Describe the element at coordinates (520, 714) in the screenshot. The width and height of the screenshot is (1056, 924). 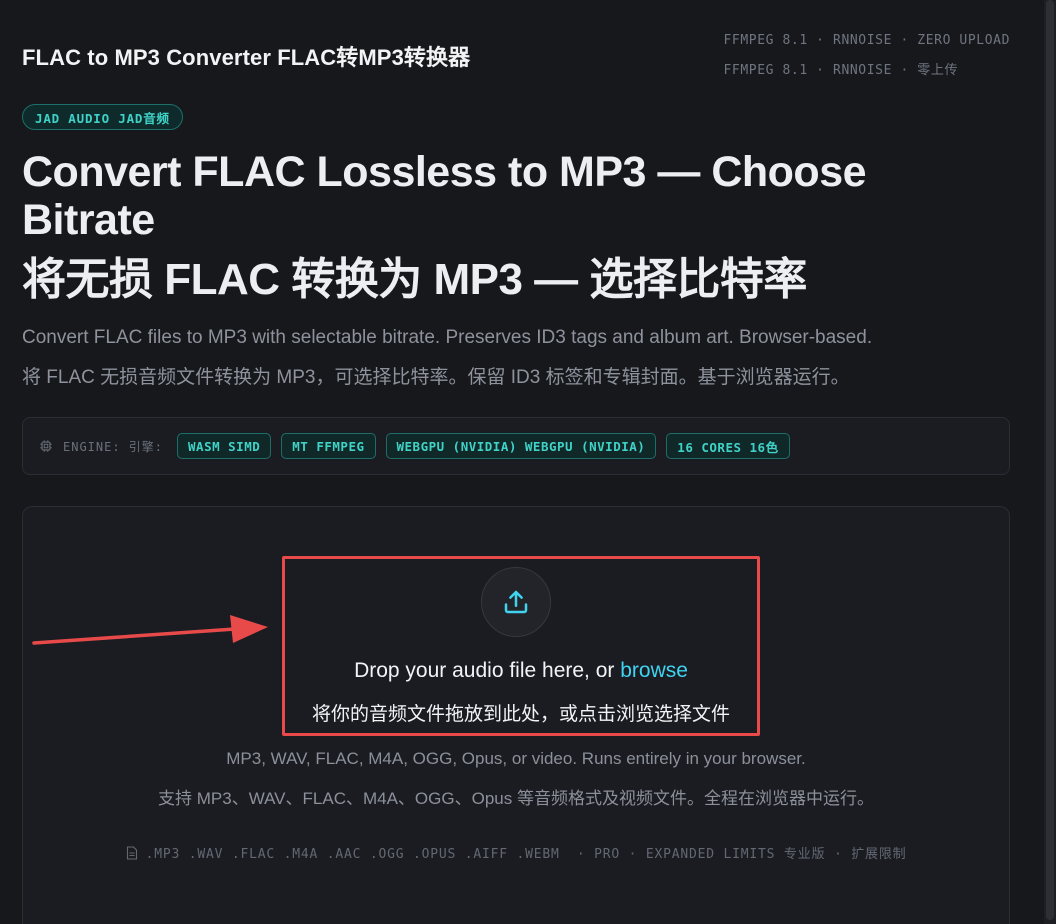
I see `drop-instruction-zh: 将你的音频文件拖放到此处，或点击浏览选择文件` at that location.